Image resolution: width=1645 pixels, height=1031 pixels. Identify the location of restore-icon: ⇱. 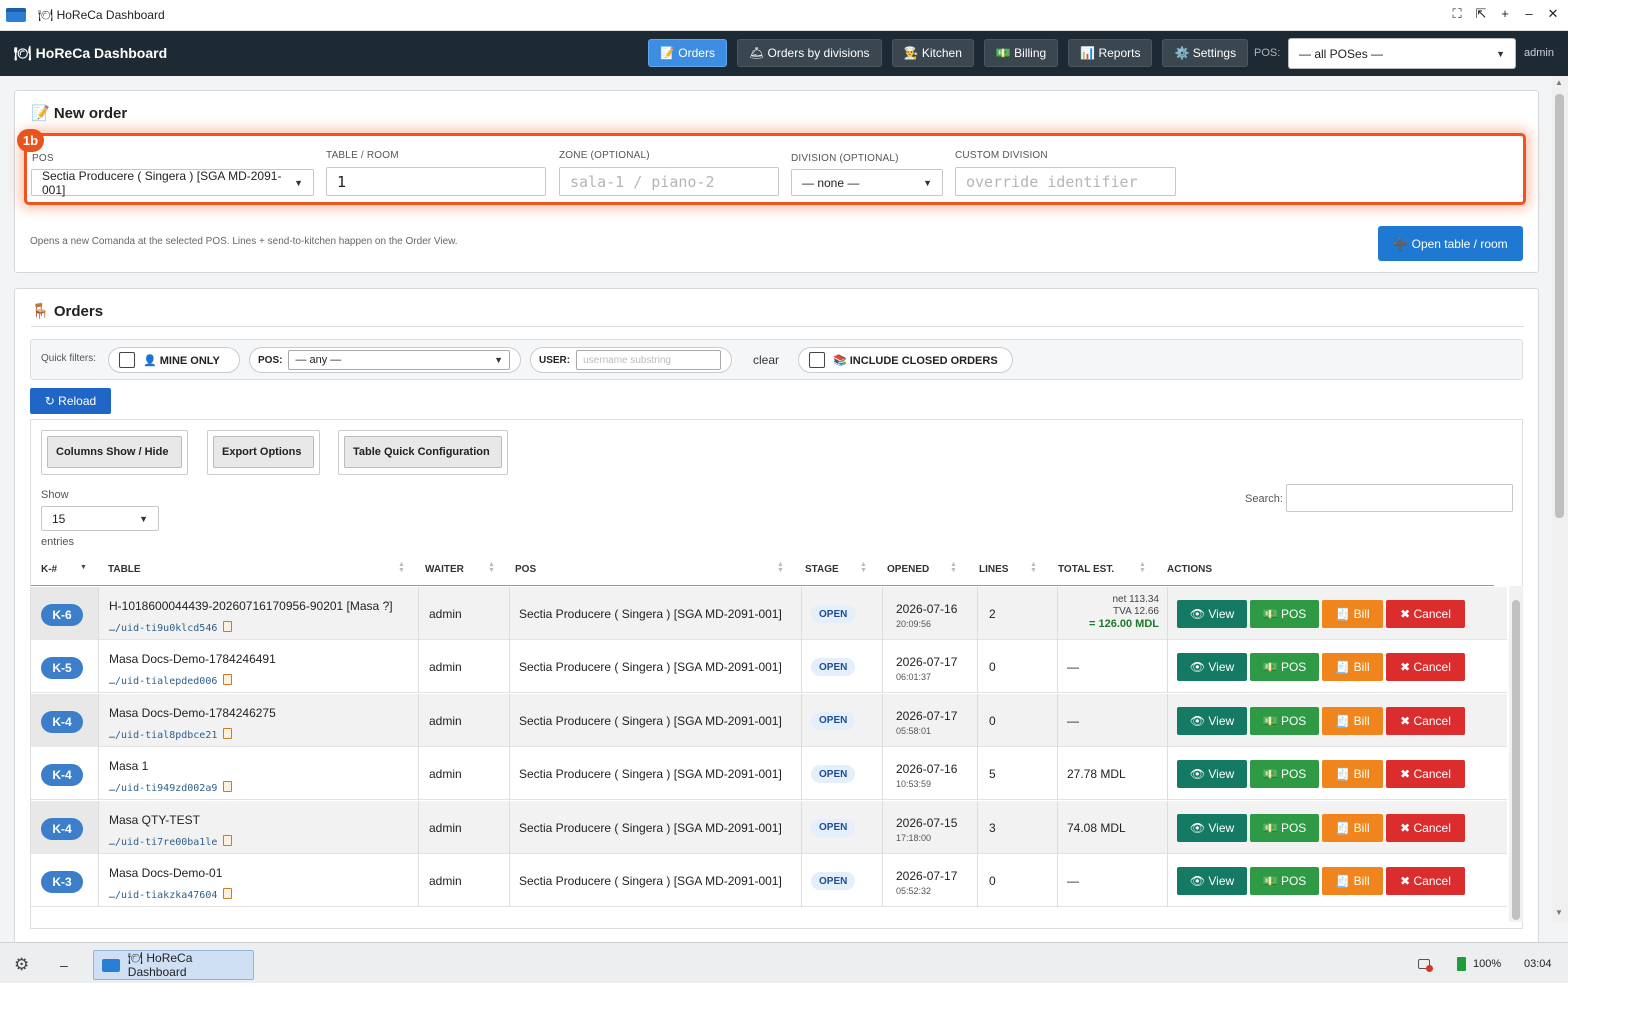
(1481, 14).